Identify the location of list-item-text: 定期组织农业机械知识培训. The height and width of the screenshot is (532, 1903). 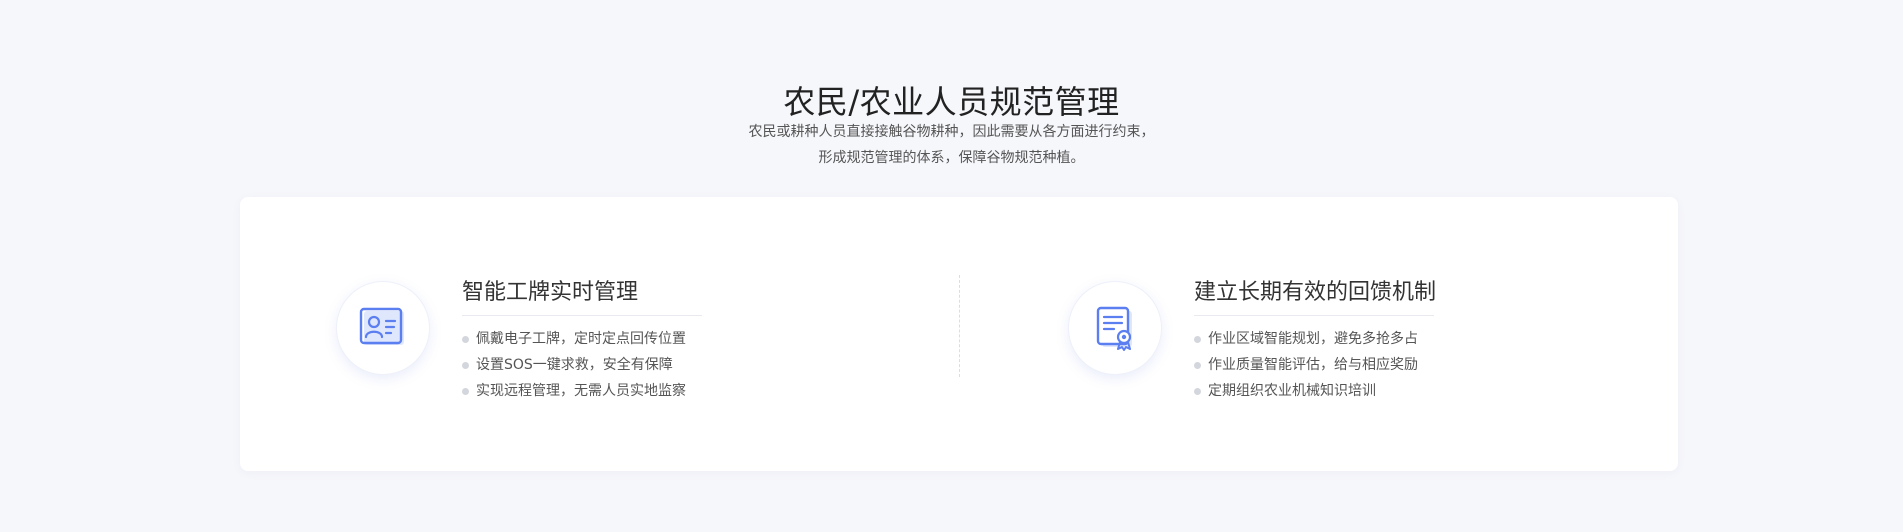
(1292, 391).